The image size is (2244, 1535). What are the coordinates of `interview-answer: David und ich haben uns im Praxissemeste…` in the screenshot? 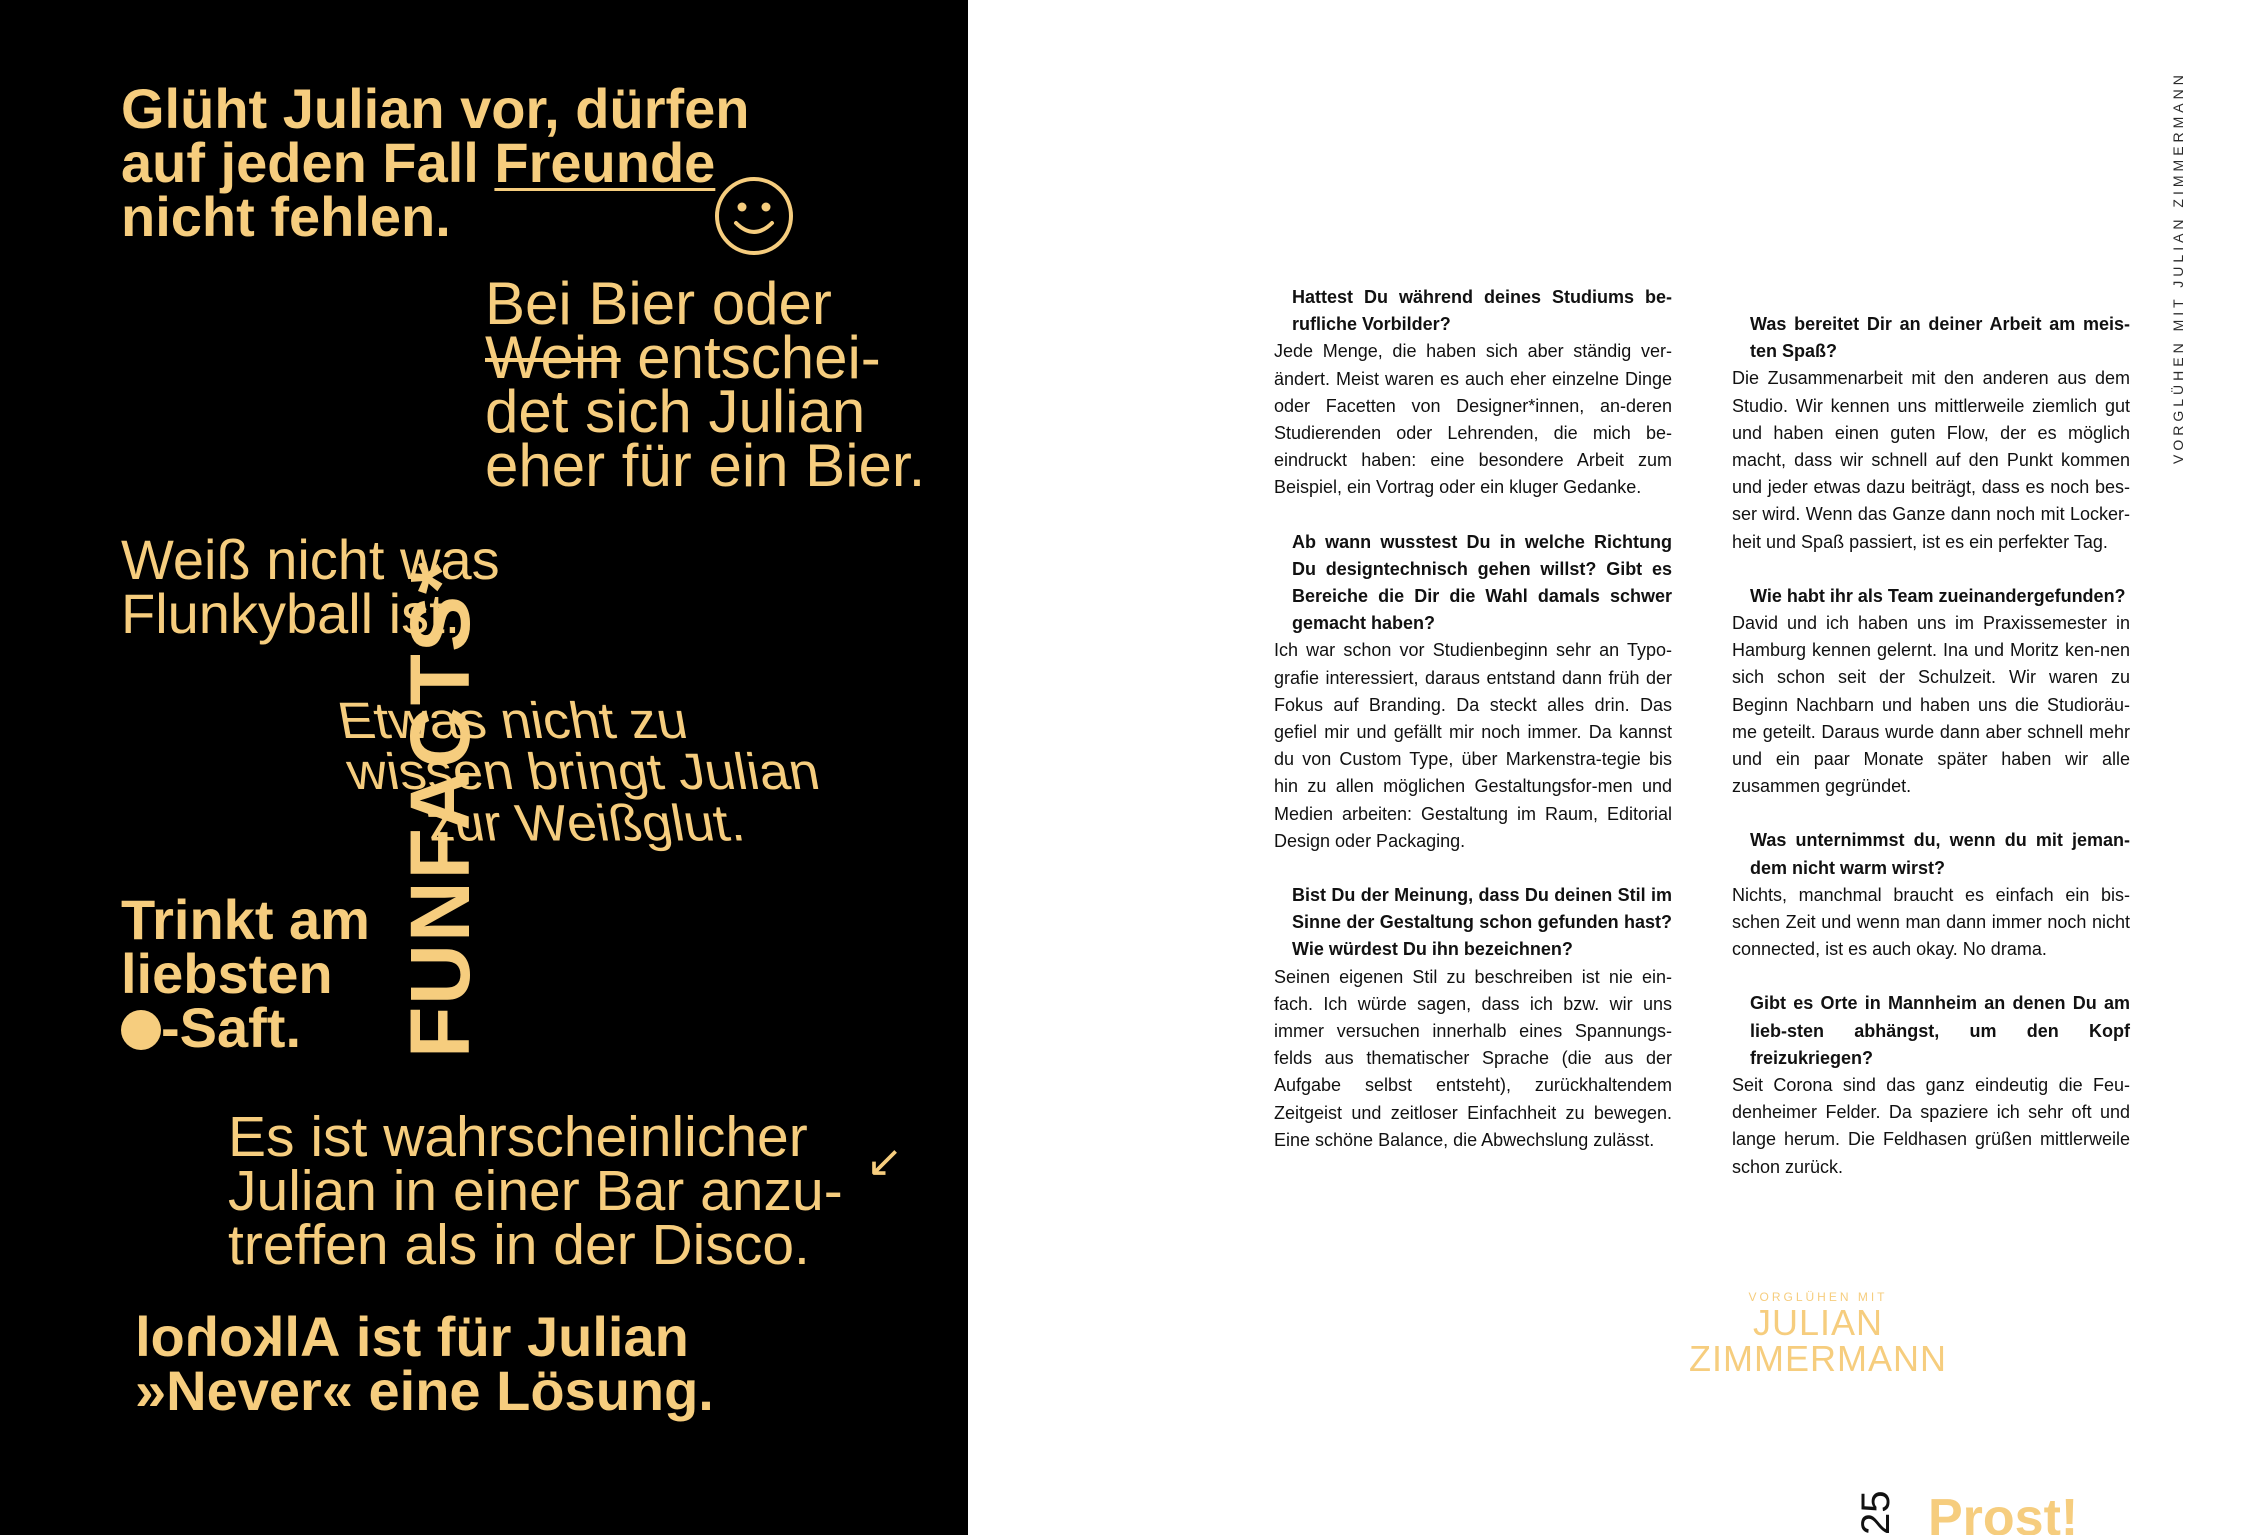 It's located at (1931, 705).